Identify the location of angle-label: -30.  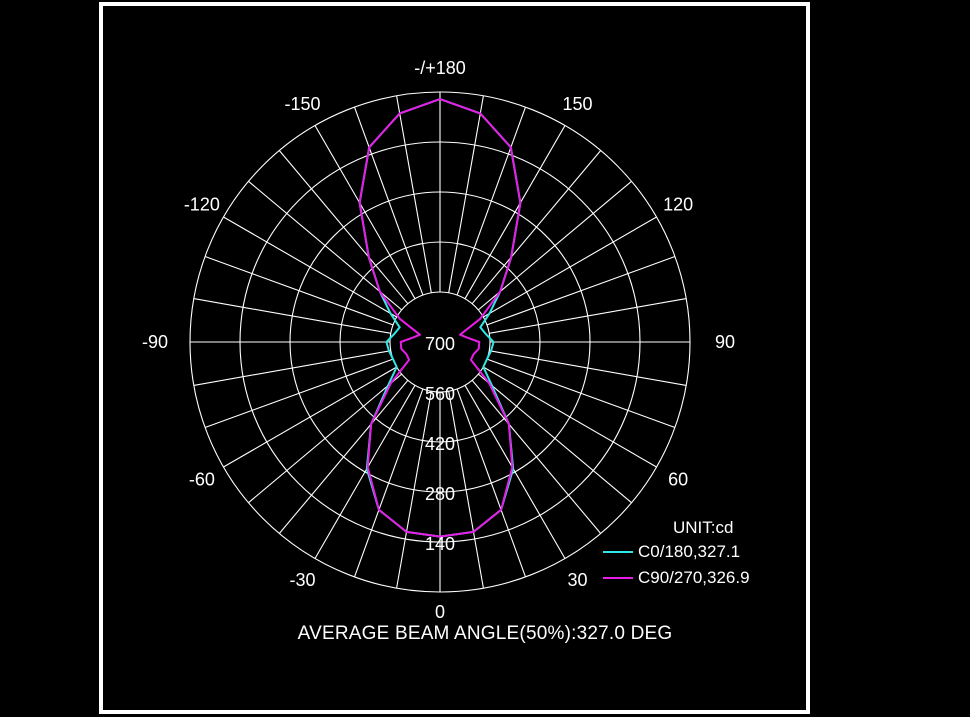
(302, 580).